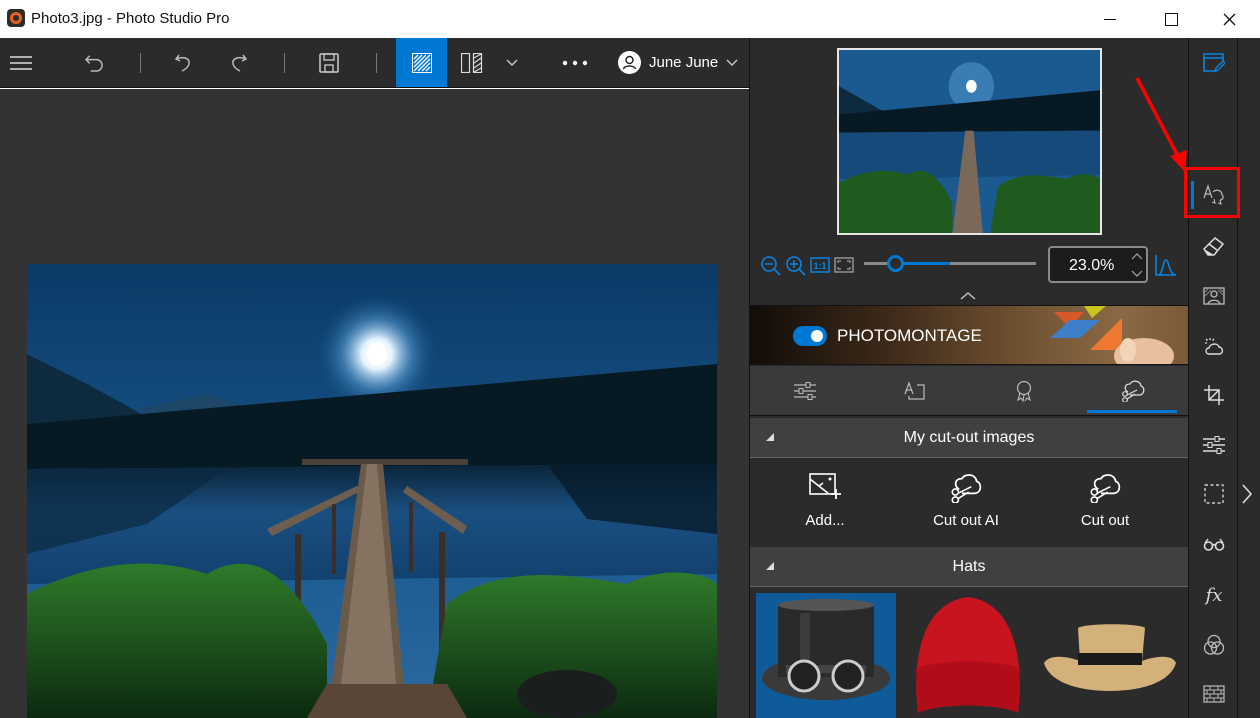  I want to click on redo-button, so click(238, 62).